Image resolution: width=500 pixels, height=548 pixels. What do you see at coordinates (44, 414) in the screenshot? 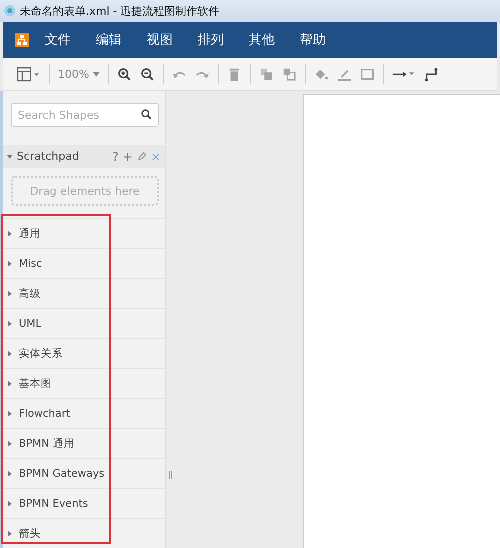
I see `category-label: Flowchart` at bounding box center [44, 414].